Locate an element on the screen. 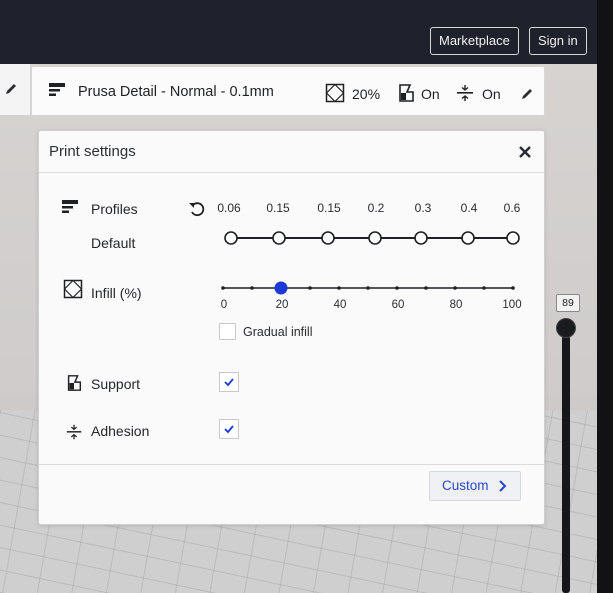 The height and width of the screenshot is (593, 613). sign-in-button: Sign in is located at coordinates (558, 41).